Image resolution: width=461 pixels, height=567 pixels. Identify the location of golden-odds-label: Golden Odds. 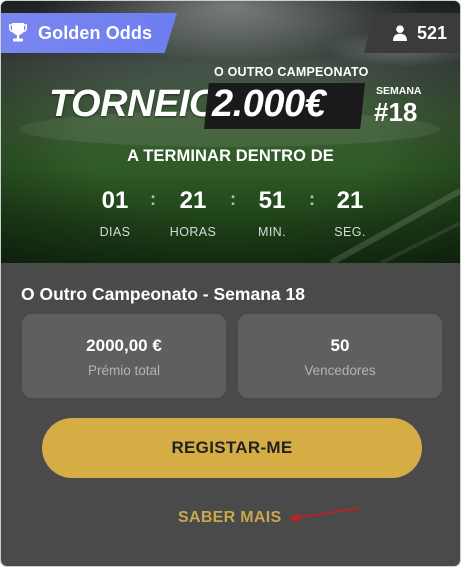
(95, 33).